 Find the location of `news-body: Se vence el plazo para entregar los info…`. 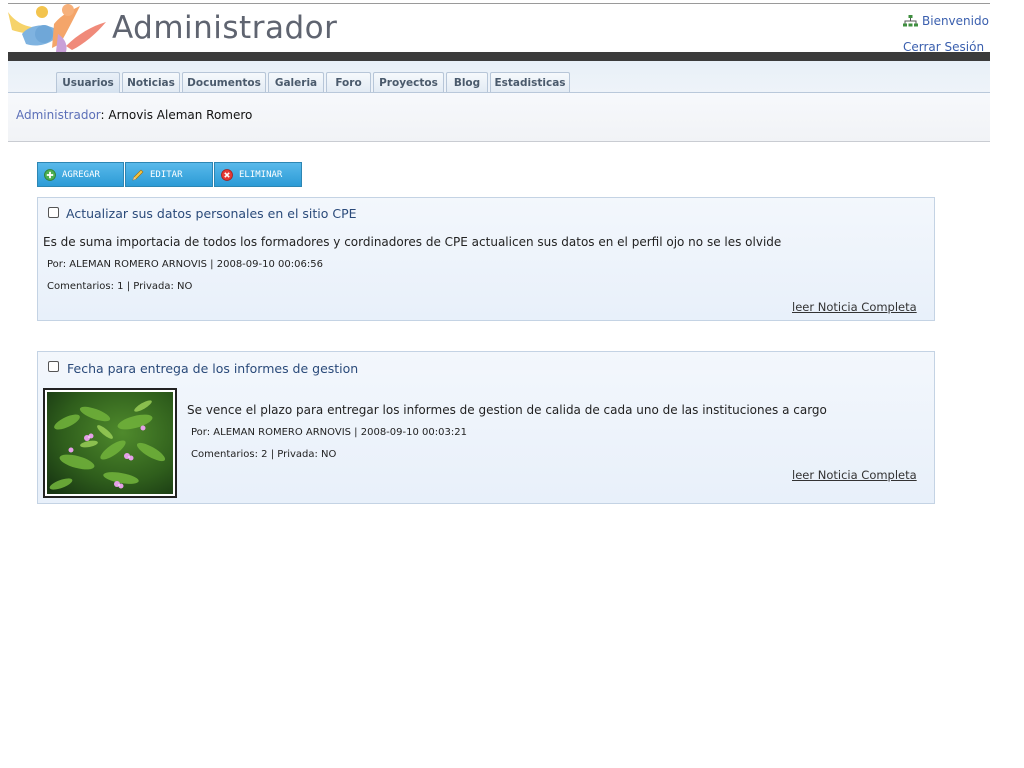

news-body: Se vence el plazo para entregar los info… is located at coordinates (507, 410).